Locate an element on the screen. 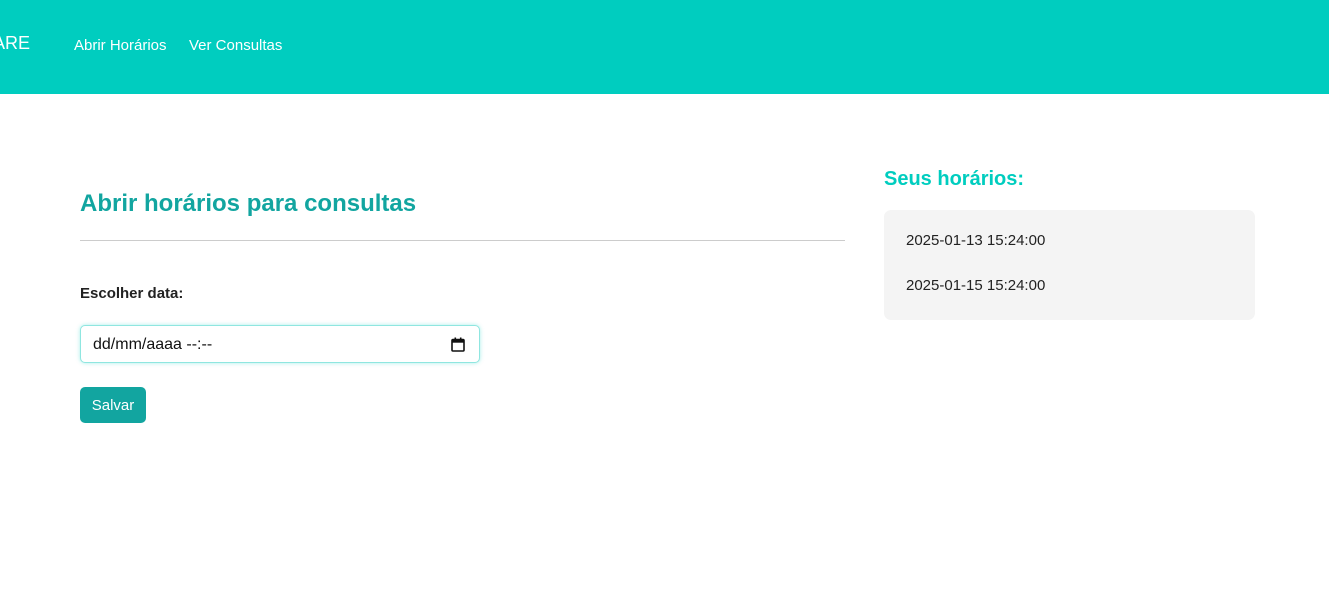 This screenshot has width=1329, height=614. date-field-label: Escolher data: is located at coordinates (132, 293).